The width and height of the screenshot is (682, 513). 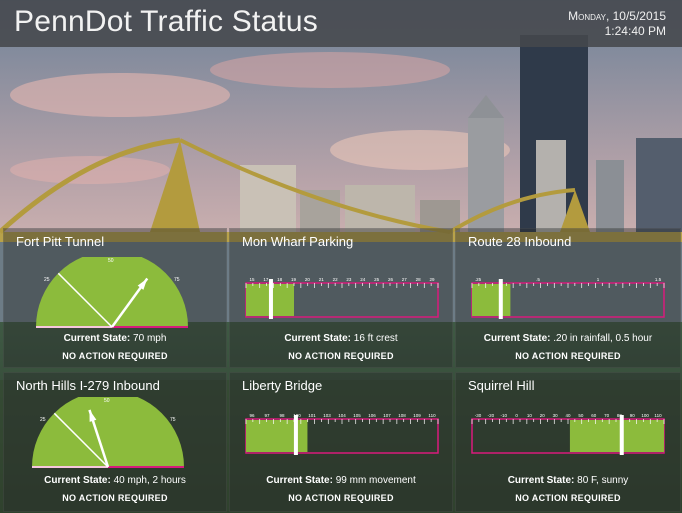 What do you see at coordinates (298, 241) in the screenshot?
I see `panel-title: Mon Wharf Parking` at bounding box center [298, 241].